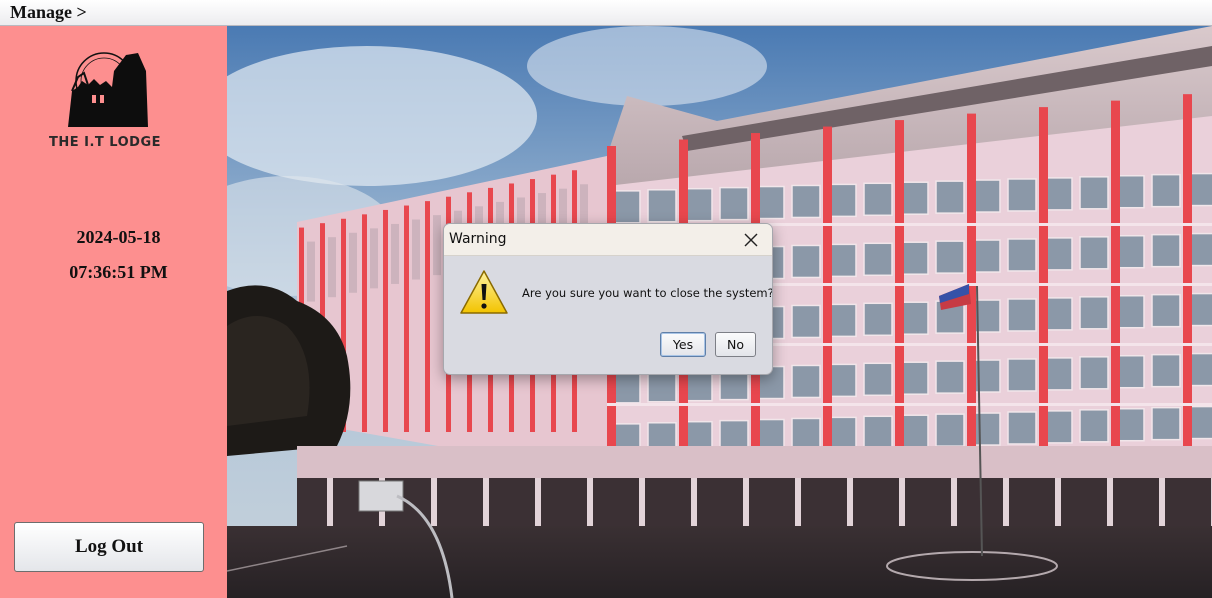  What do you see at coordinates (107, 89) in the screenshot?
I see `lodge-logo-icon` at bounding box center [107, 89].